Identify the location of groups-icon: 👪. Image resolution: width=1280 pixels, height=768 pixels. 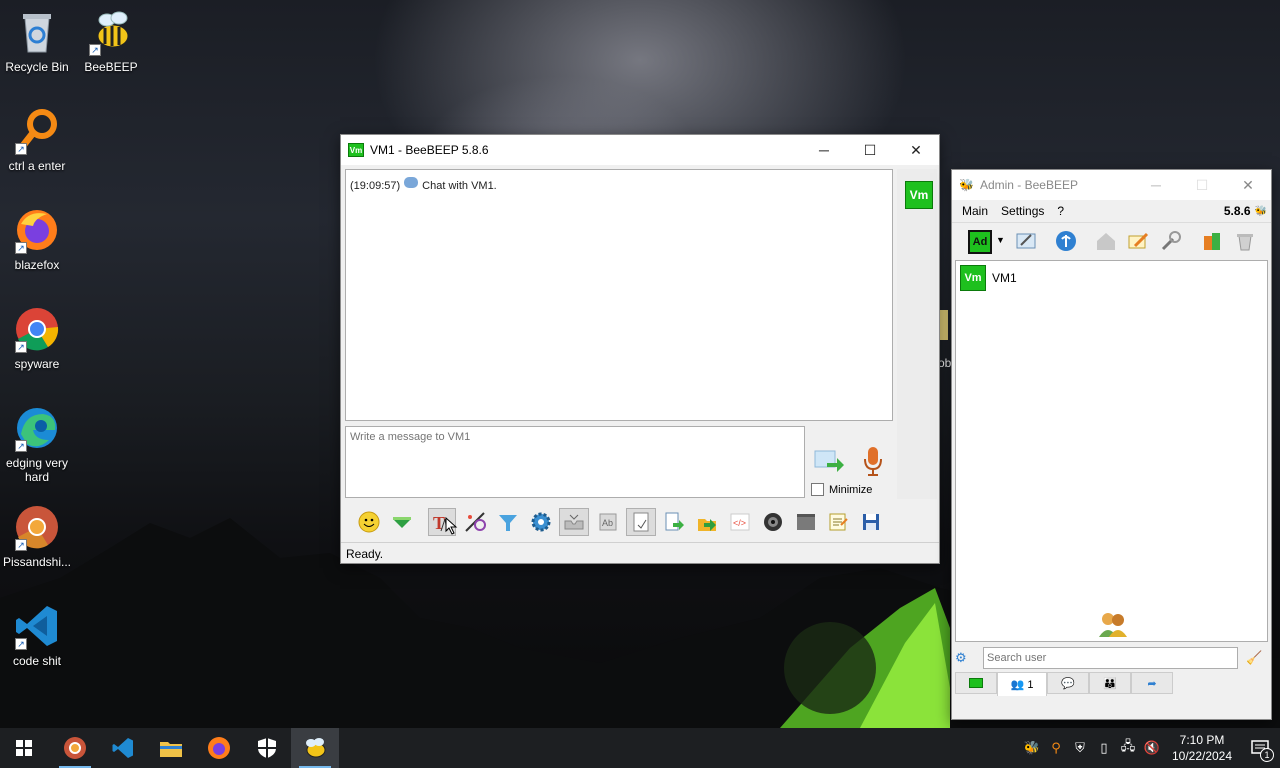
(1110, 683).